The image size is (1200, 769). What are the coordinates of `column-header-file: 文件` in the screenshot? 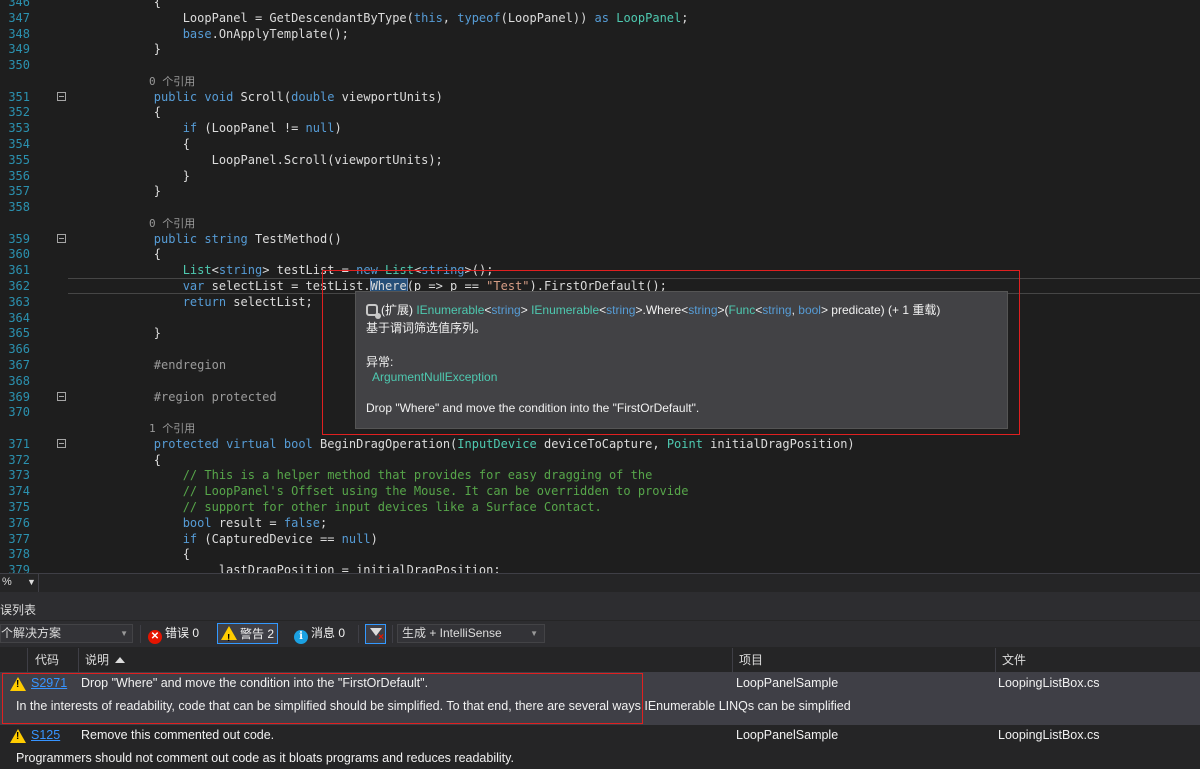 It's located at (1014, 660).